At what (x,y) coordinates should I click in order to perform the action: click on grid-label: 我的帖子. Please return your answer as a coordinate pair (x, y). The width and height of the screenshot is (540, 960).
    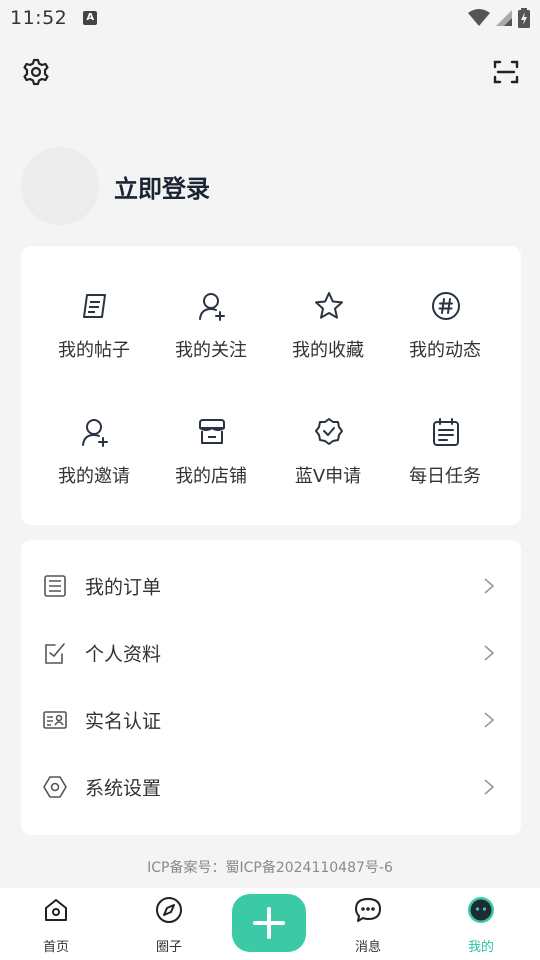
    Looking at the image, I should click on (94, 350).